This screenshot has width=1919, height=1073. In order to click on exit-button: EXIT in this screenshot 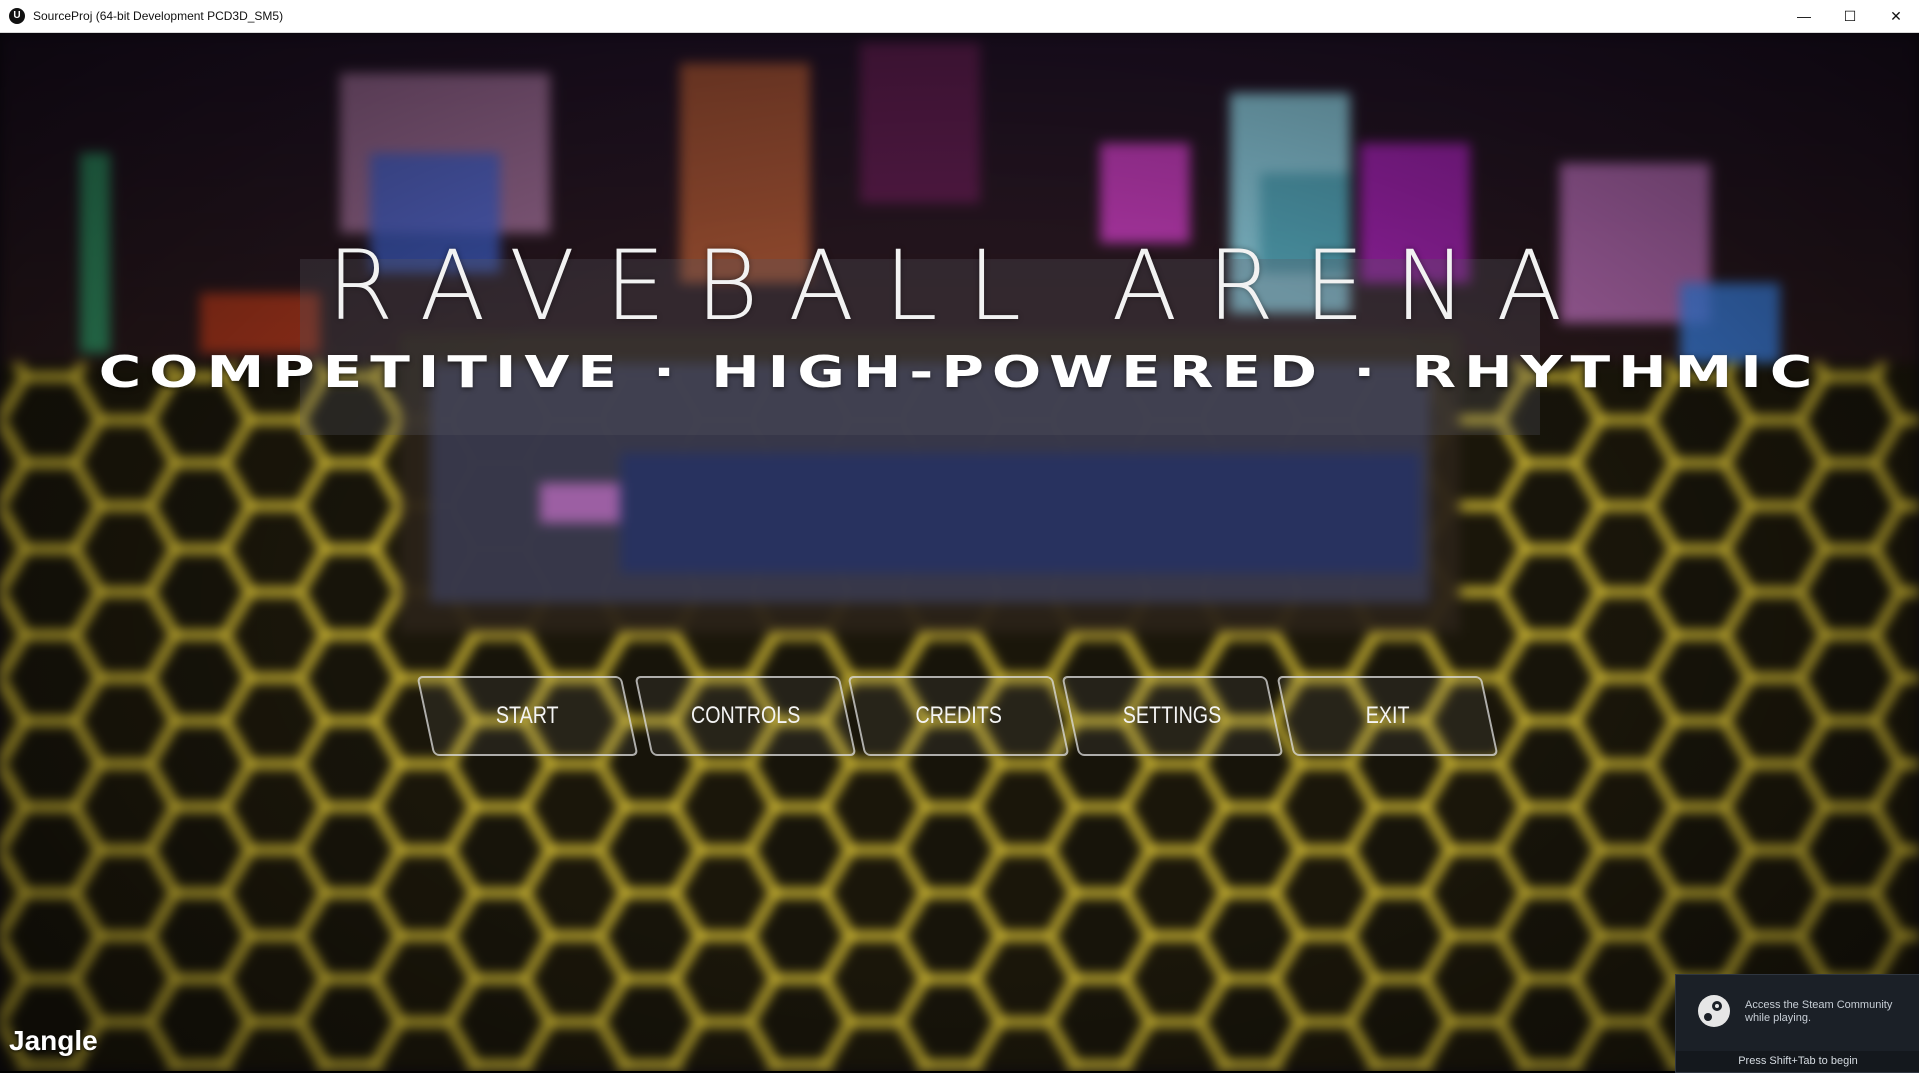, I will do `click(1387, 716)`.